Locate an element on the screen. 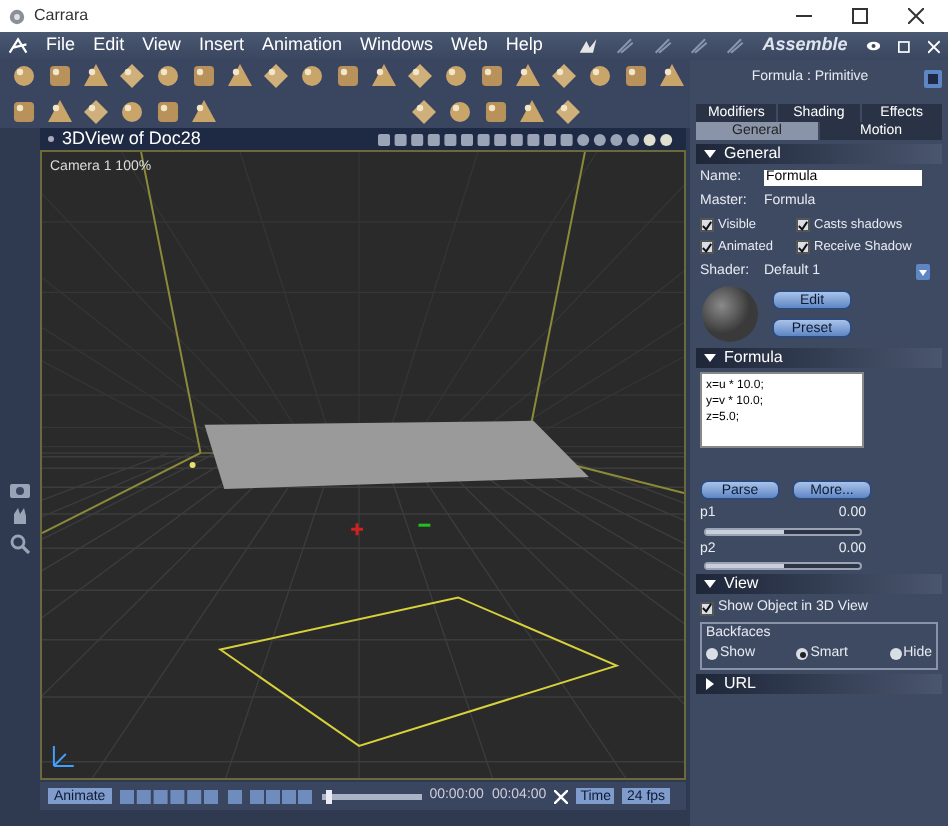 This screenshot has height=826, width=948. section-header: General is located at coordinates (819, 154).